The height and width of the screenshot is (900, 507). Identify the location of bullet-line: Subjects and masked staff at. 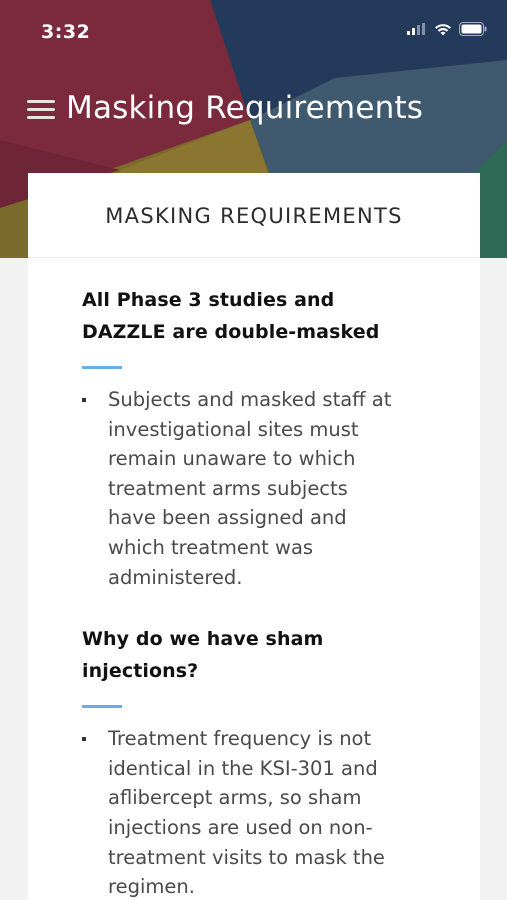
(250, 399).